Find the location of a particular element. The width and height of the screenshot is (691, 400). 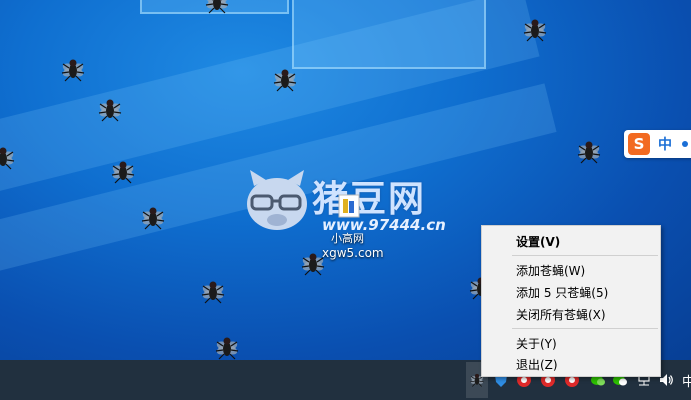

app-shortcut-icon is located at coordinates (349, 206).